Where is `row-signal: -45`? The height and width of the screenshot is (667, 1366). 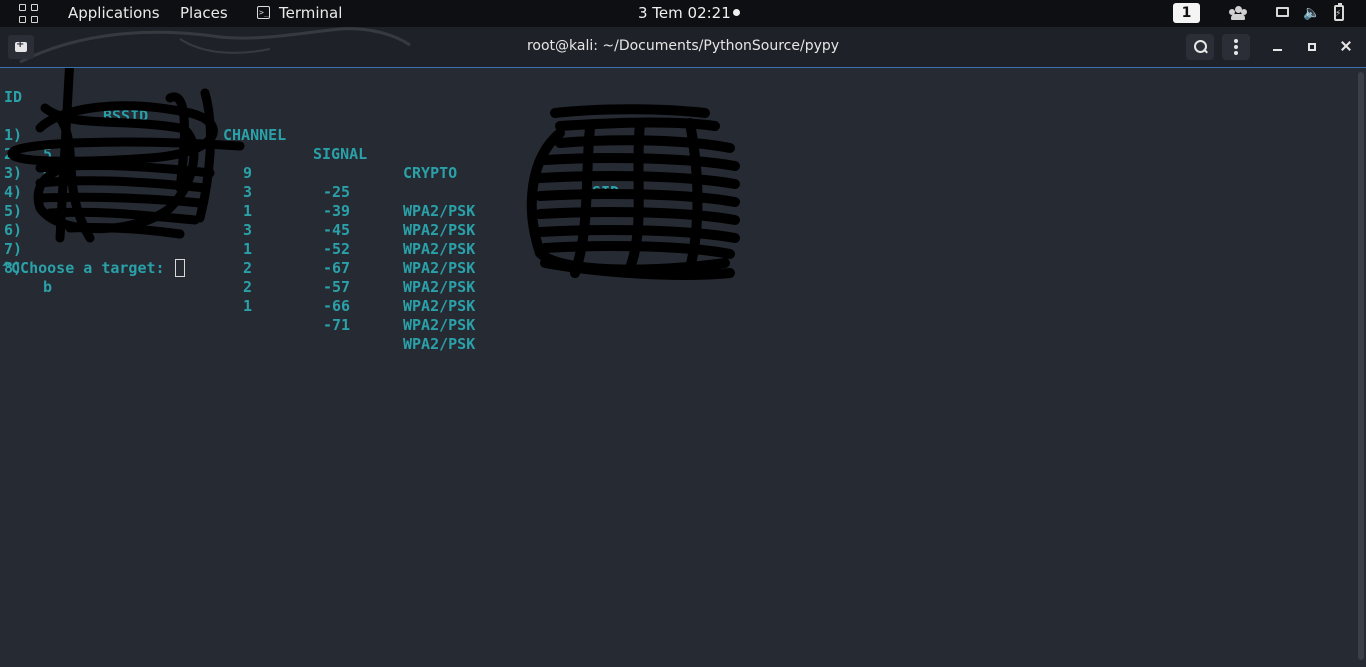 row-signal: -45 is located at coordinates (337, 230).